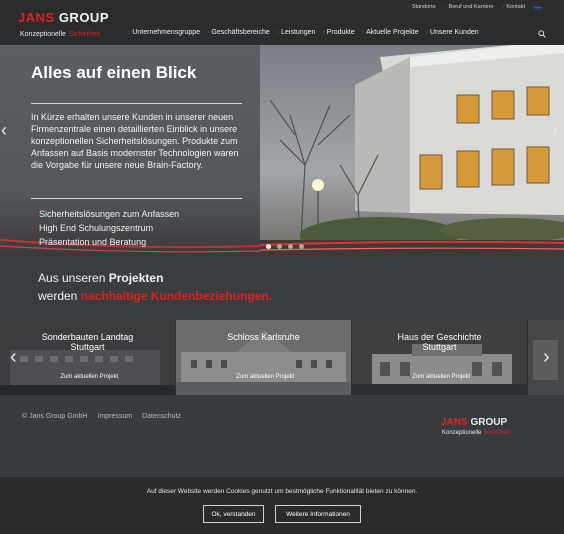 The image size is (564, 534). Describe the element at coordinates (73, 278) in the screenshot. I see `intro-prefix: Aus unseren` at that location.